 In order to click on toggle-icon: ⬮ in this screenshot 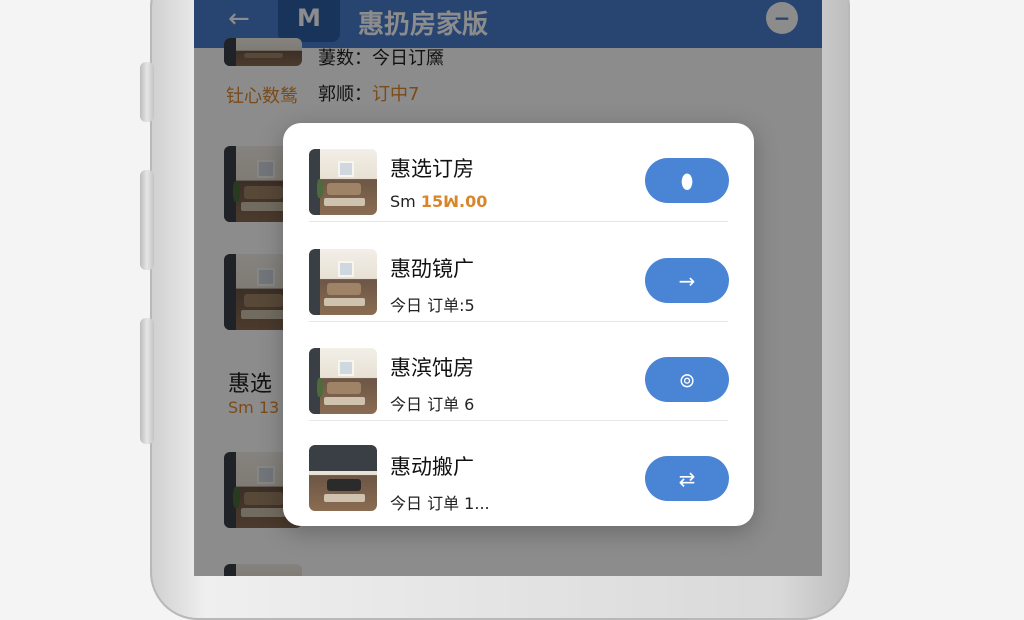, I will do `click(687, 180)`.